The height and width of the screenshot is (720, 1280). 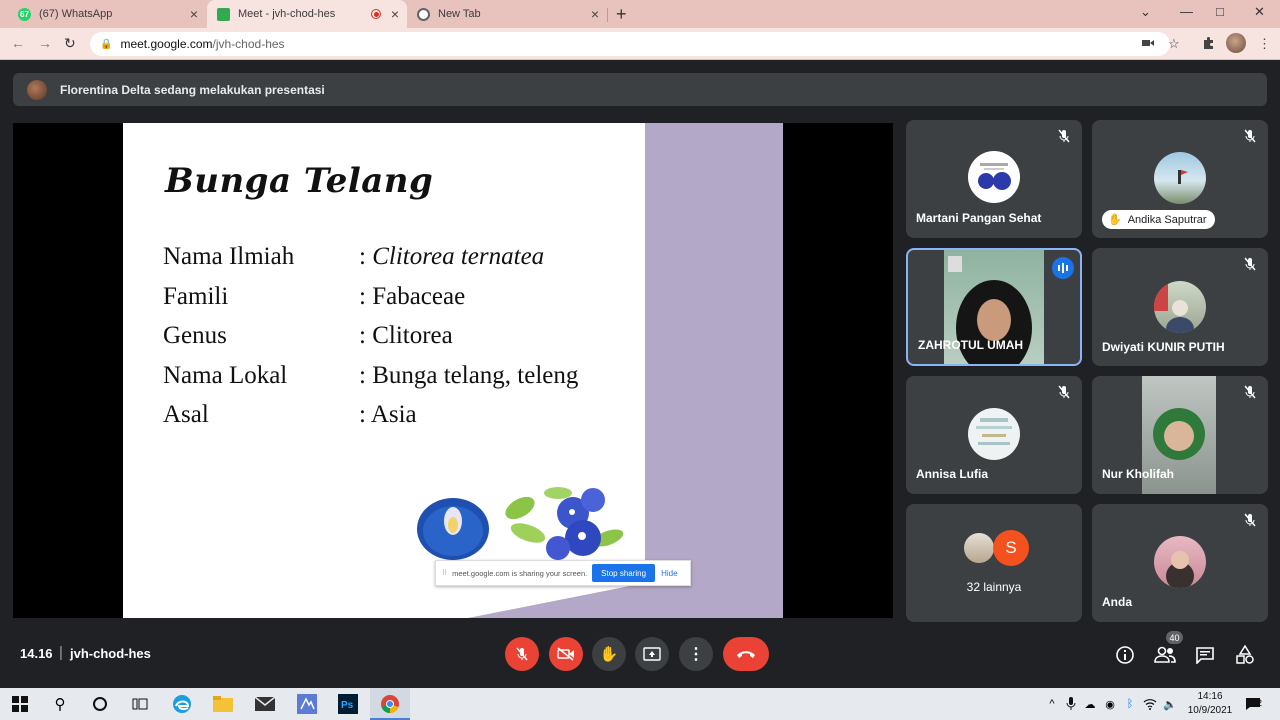 I want to click on minimize-icon: —, so click(x=1186, y=11).